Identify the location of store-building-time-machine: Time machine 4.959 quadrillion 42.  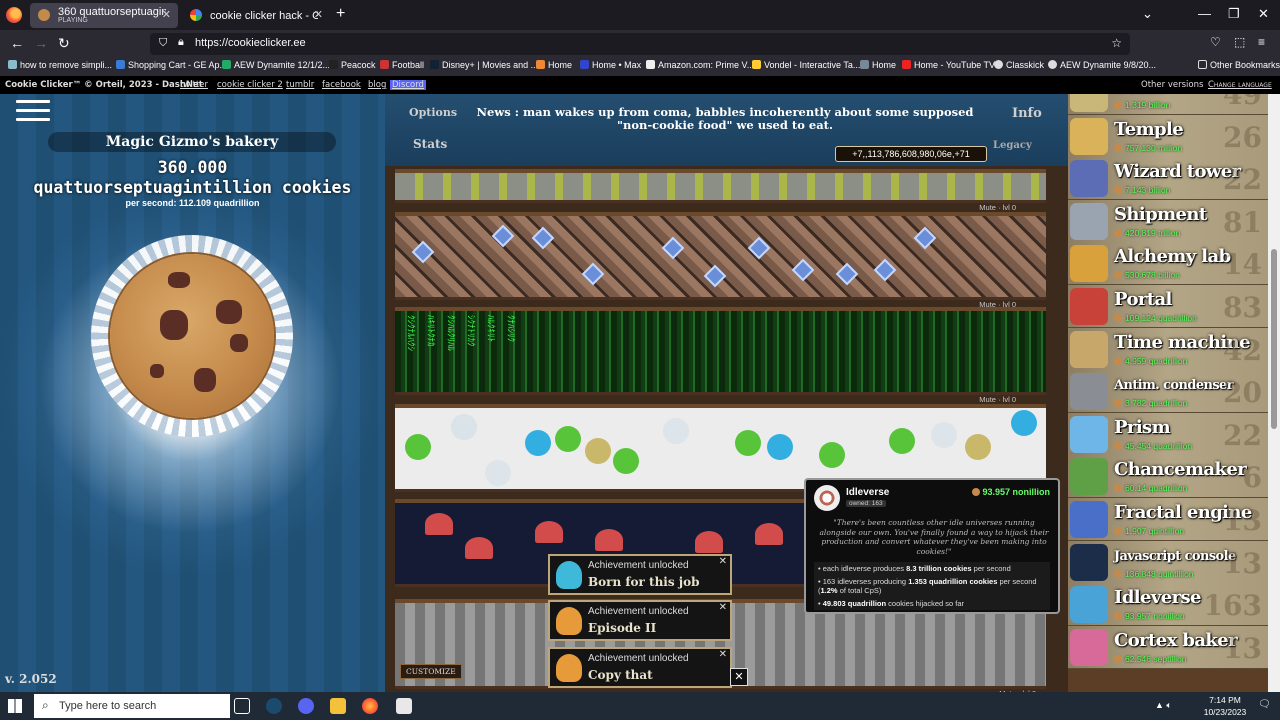
(1168, 349).